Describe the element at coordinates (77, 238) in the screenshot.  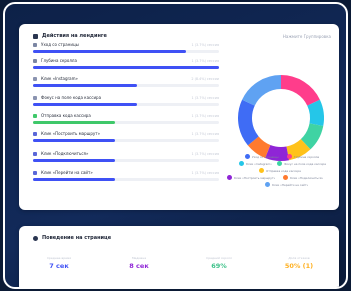
I see `page-behavior-title-text: Поведение на странице` at that location.